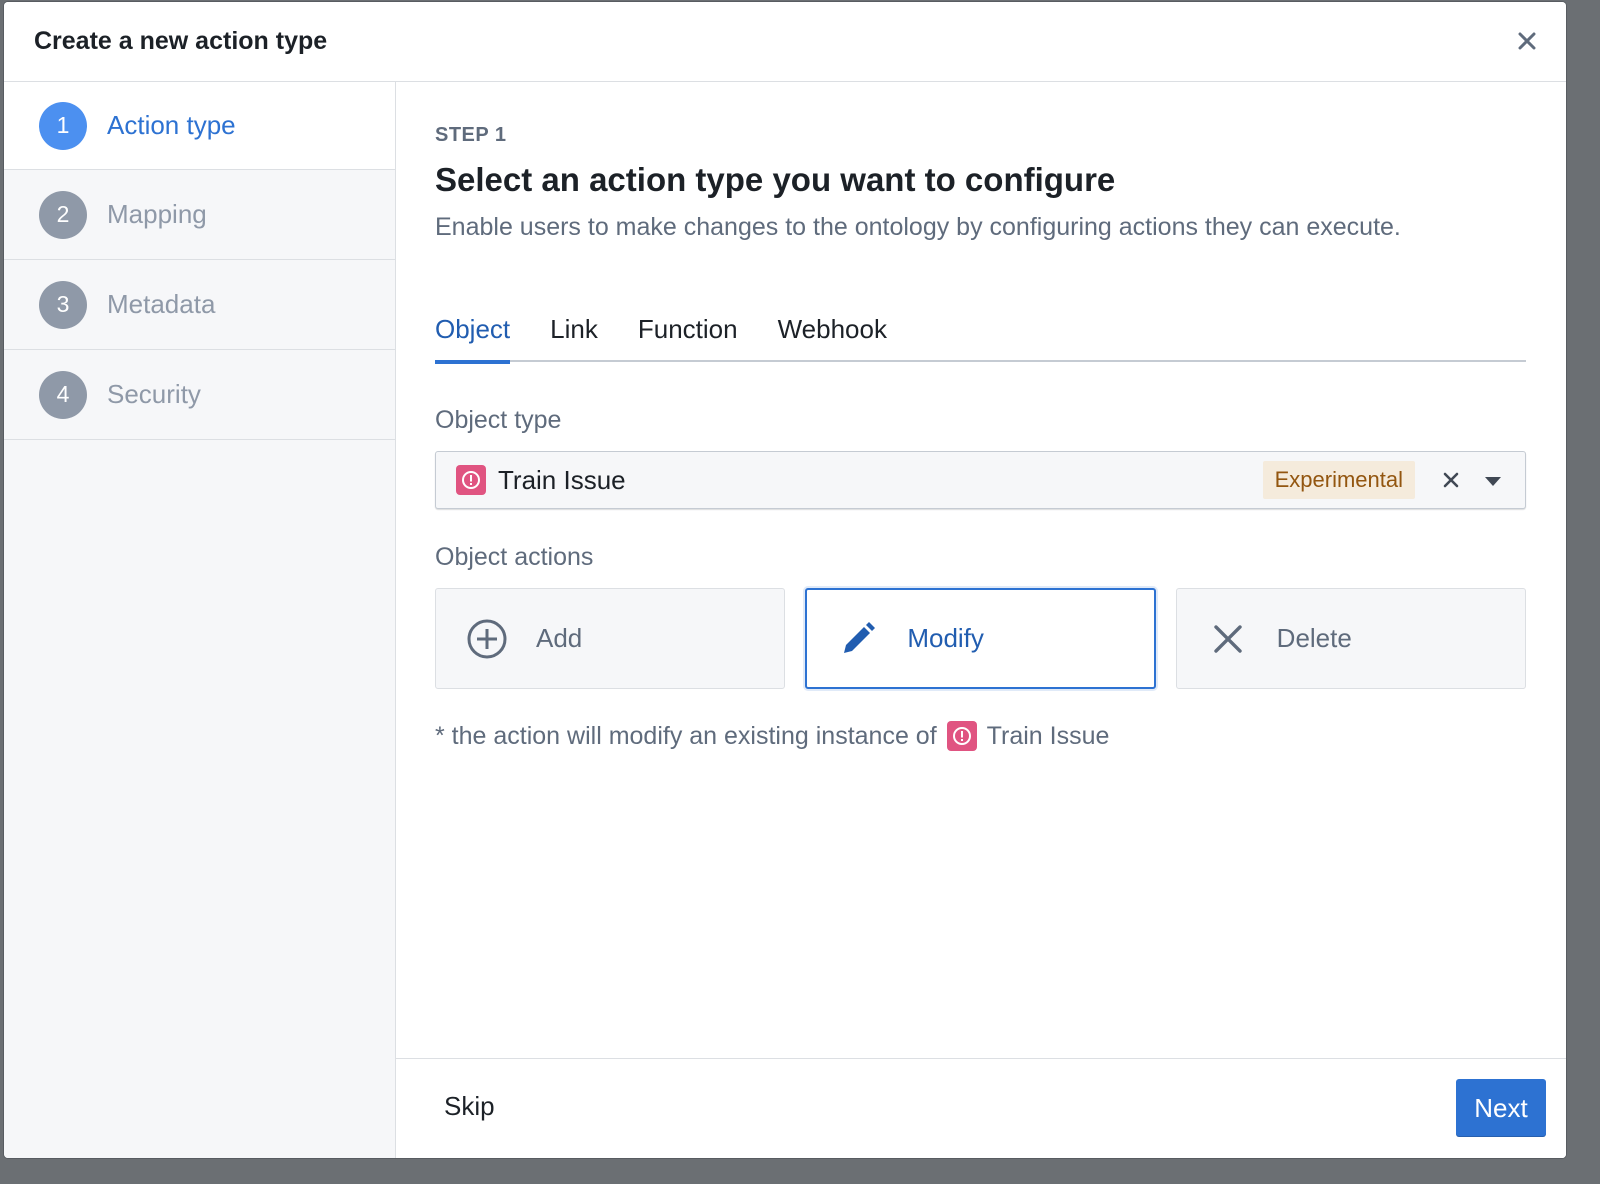  I want to click on note-object-name: Train Issue, so click(1048, 735).